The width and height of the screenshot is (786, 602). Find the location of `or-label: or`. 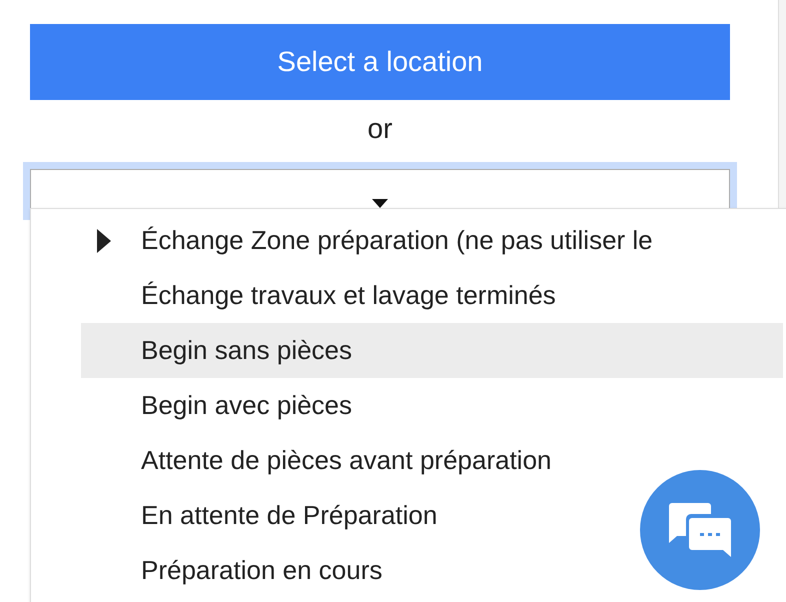

or-label: or is located at coordinates (380, 129).